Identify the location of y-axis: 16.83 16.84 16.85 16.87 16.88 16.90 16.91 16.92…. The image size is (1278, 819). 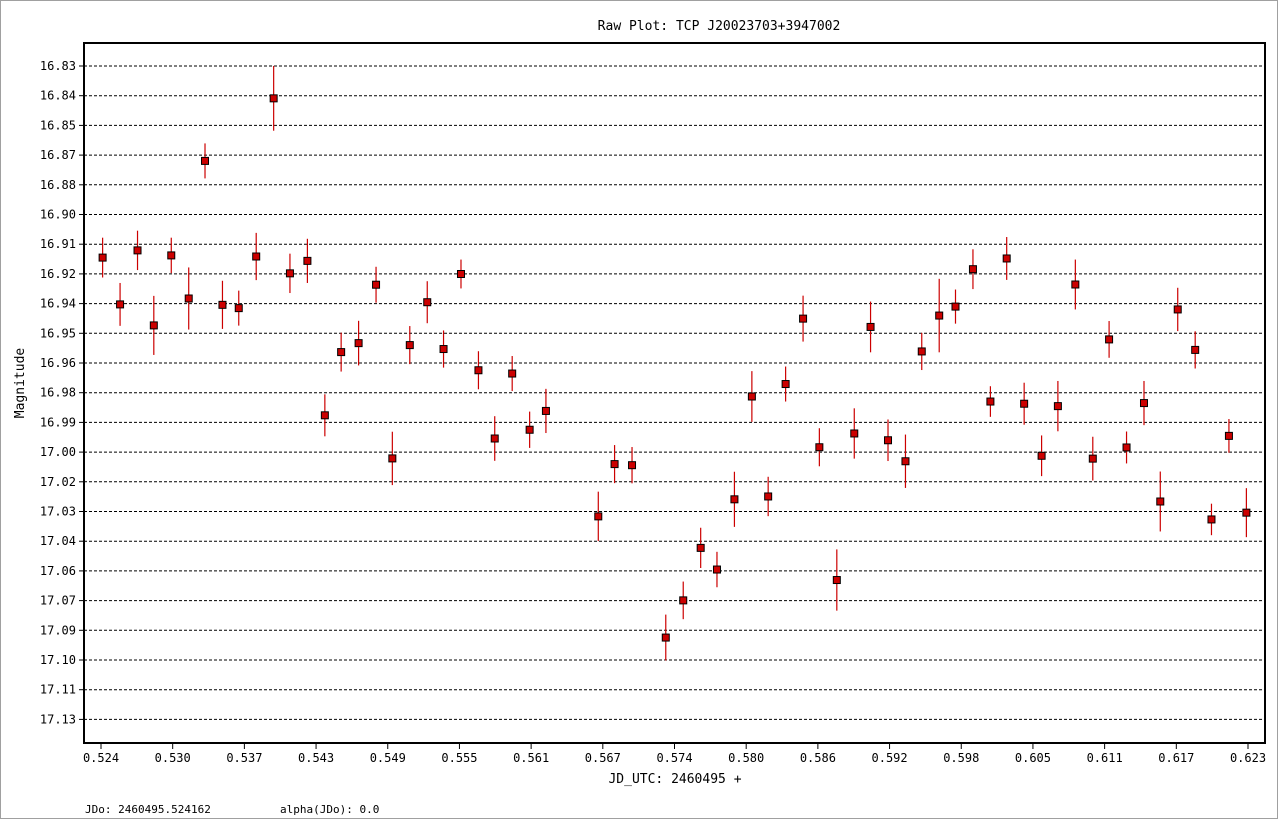
(62, 392).